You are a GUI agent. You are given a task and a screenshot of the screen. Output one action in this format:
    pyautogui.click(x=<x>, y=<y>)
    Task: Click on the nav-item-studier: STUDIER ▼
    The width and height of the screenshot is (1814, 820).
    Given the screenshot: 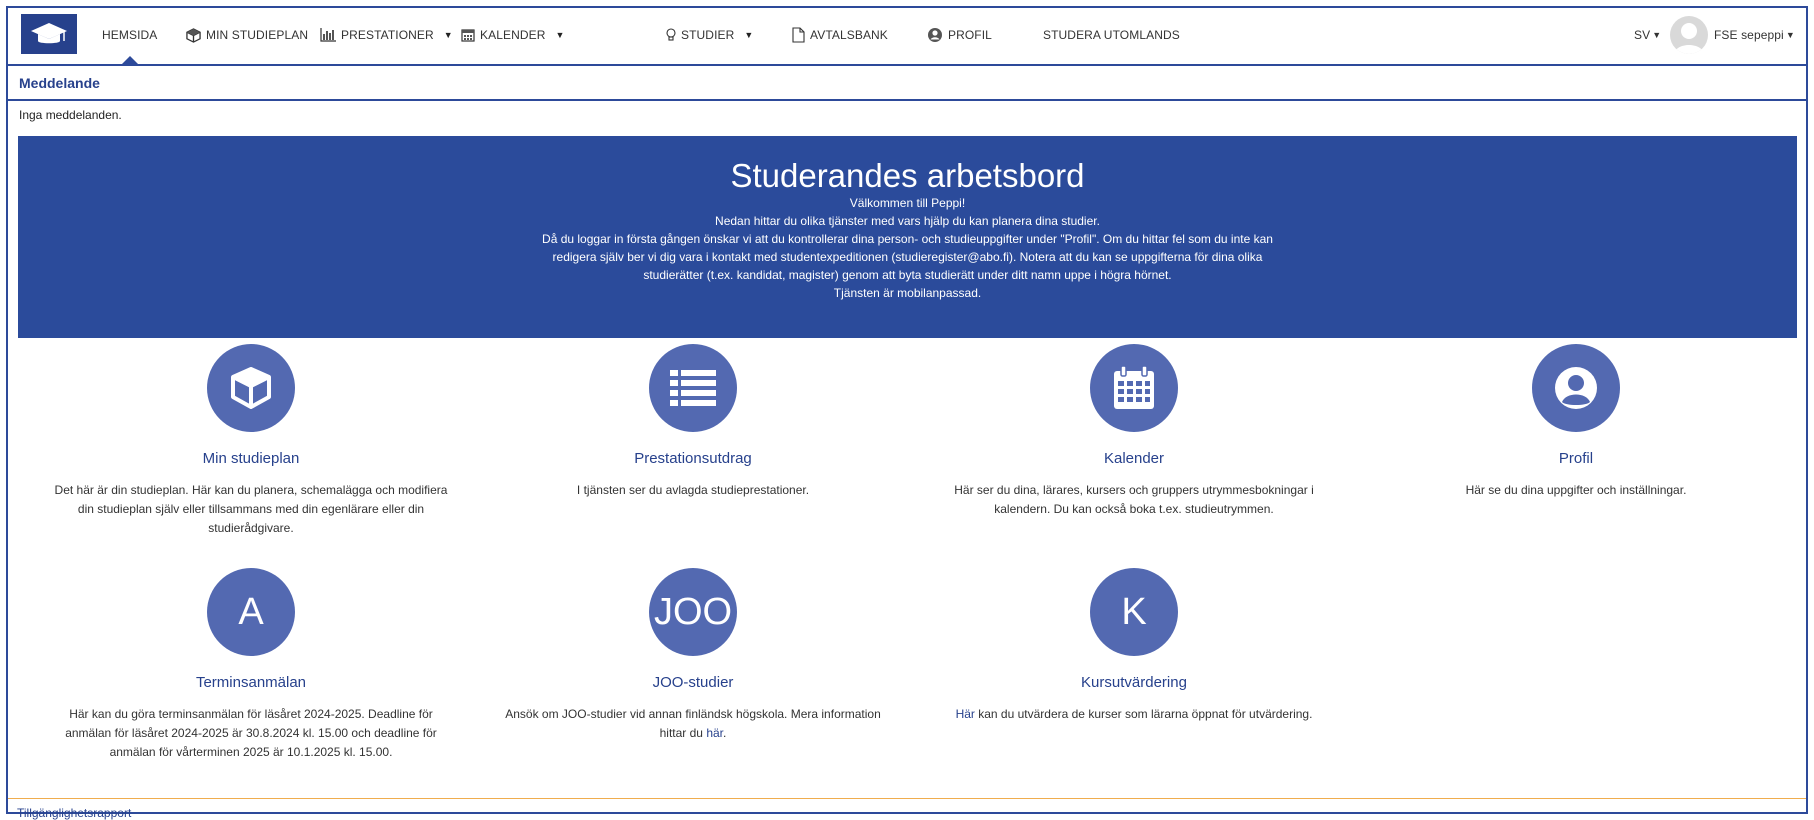 What is the action you would take?
    pyautogui.click(x=709, y=35)
    